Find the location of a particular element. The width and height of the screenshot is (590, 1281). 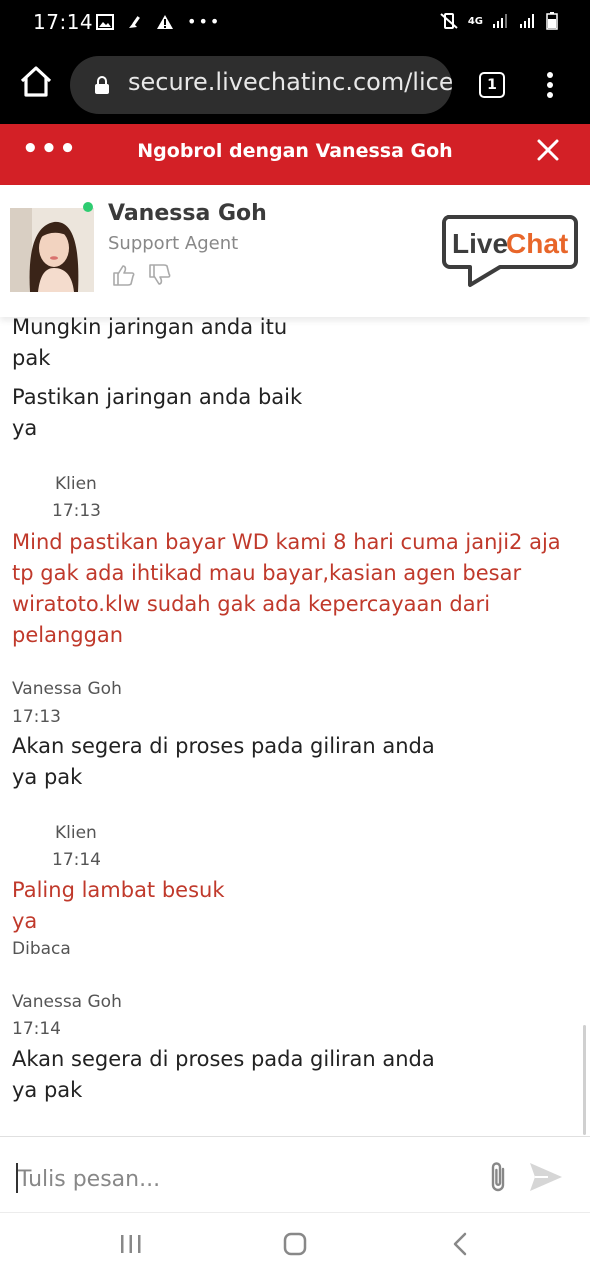

agent-message: Pastikan jaringan anda baik ya is located at coordinates (157, 412).